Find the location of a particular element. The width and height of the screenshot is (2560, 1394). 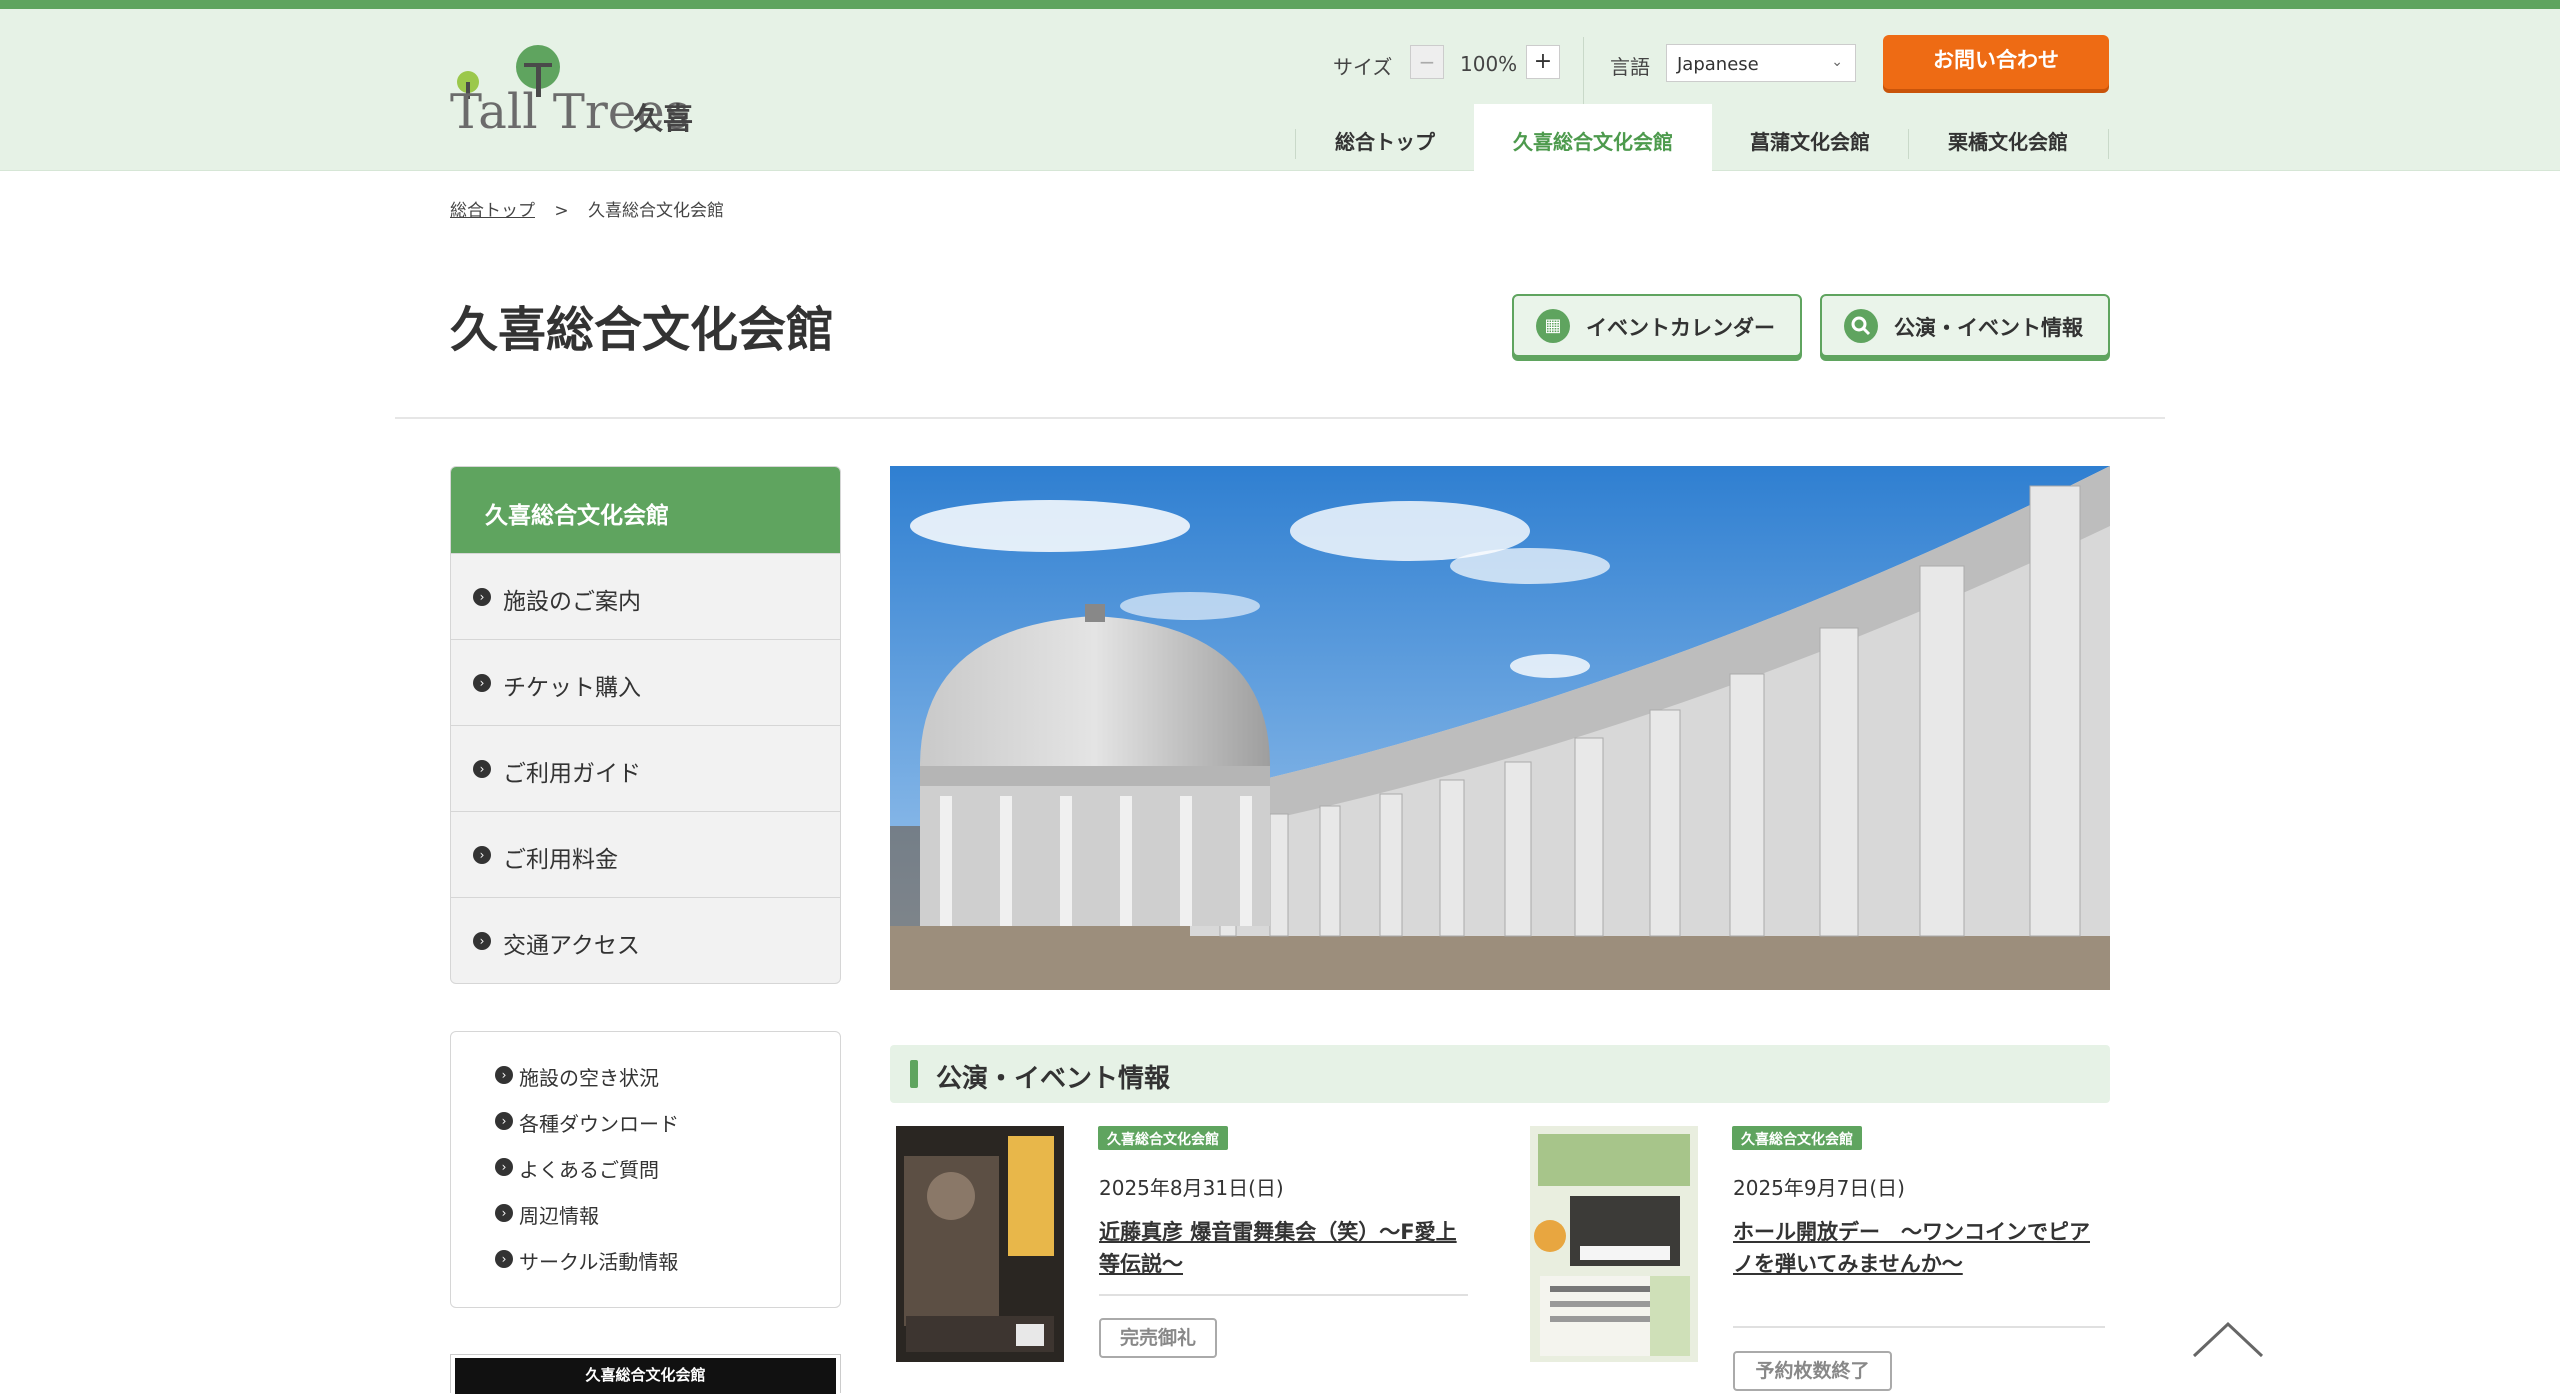

chevron-down-icon: ⌄ is located at coordinates (1837, 62).